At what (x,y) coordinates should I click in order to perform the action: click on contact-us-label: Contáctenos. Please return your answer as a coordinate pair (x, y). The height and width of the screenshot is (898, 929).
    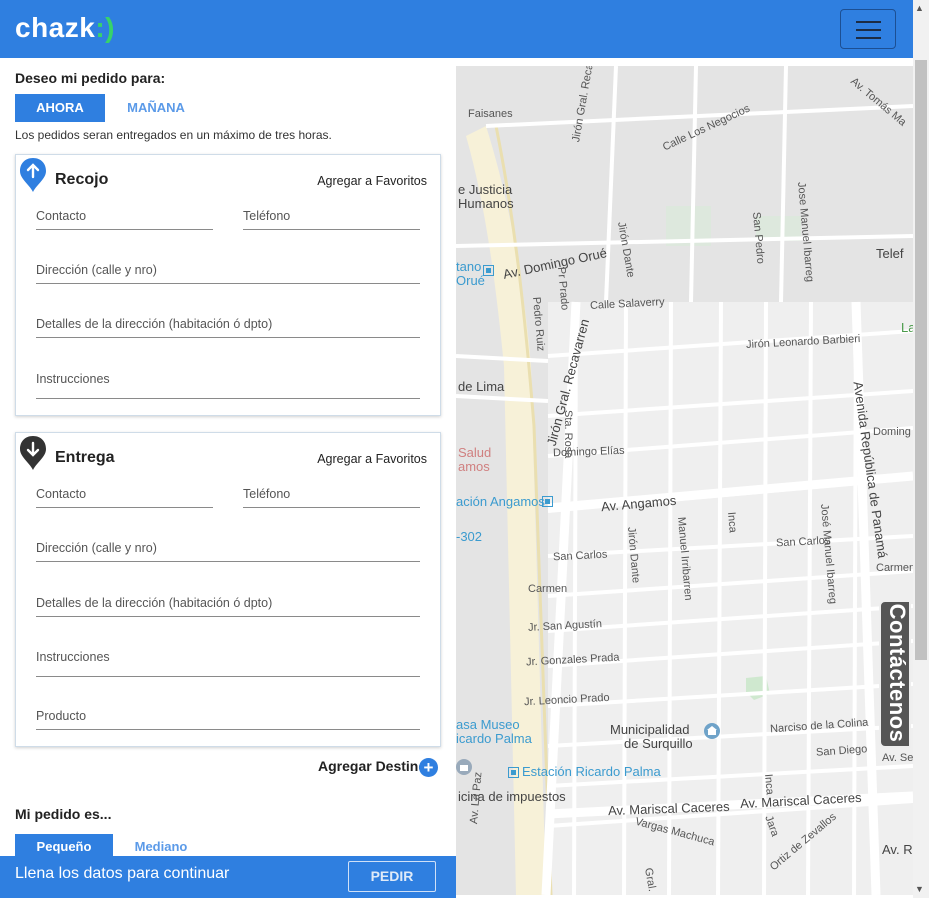
    Looking at the image, I should click on (897, 673).